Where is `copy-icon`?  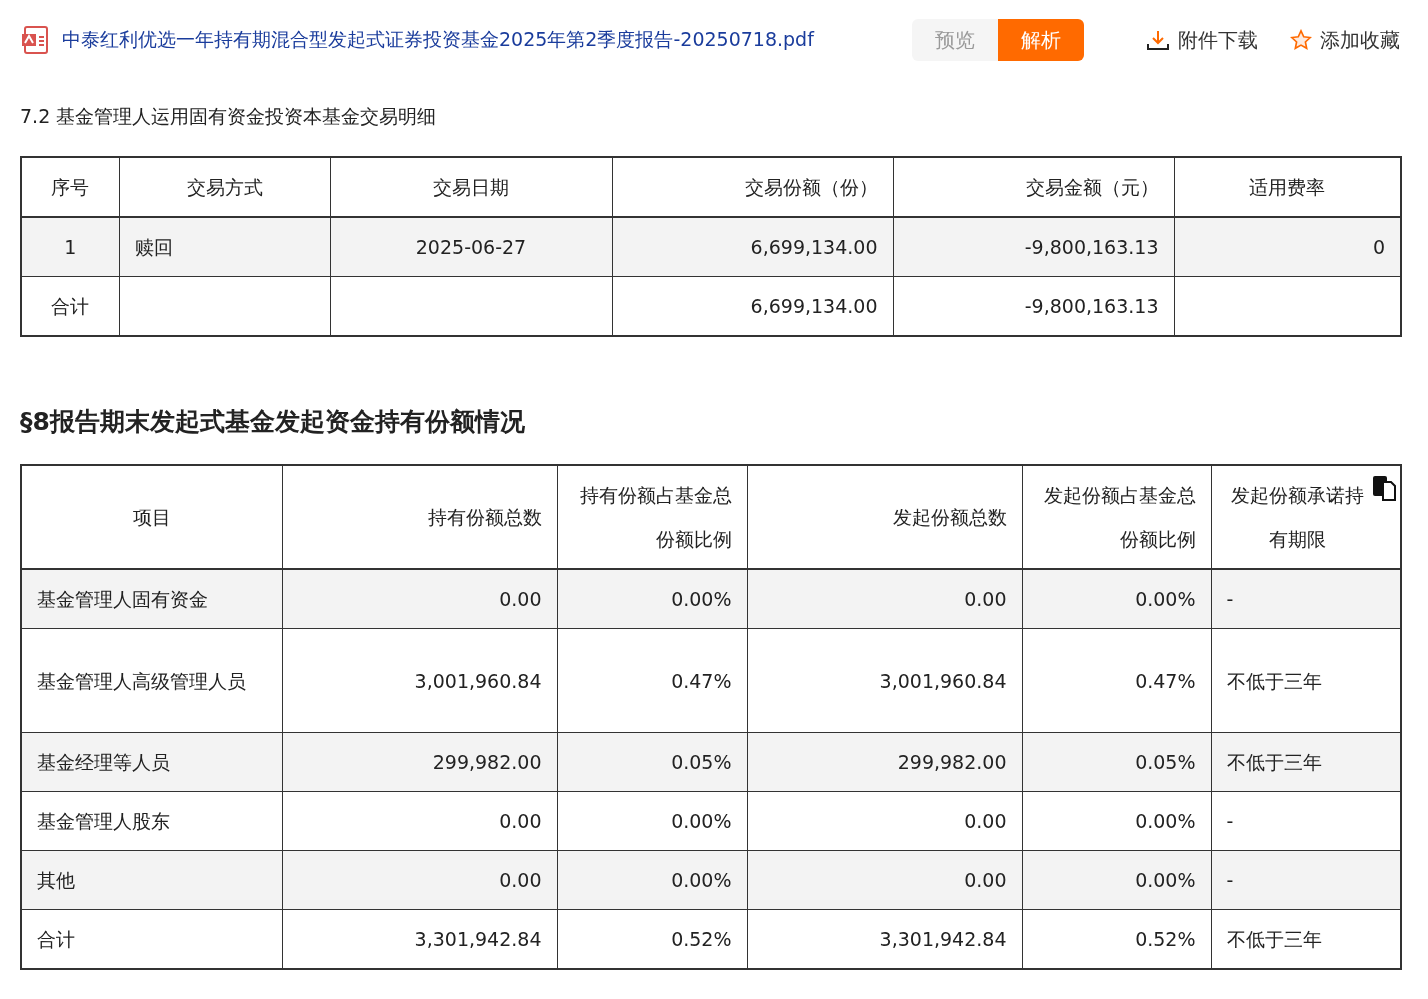
copy-icon is located at coordinates (1384, 488).